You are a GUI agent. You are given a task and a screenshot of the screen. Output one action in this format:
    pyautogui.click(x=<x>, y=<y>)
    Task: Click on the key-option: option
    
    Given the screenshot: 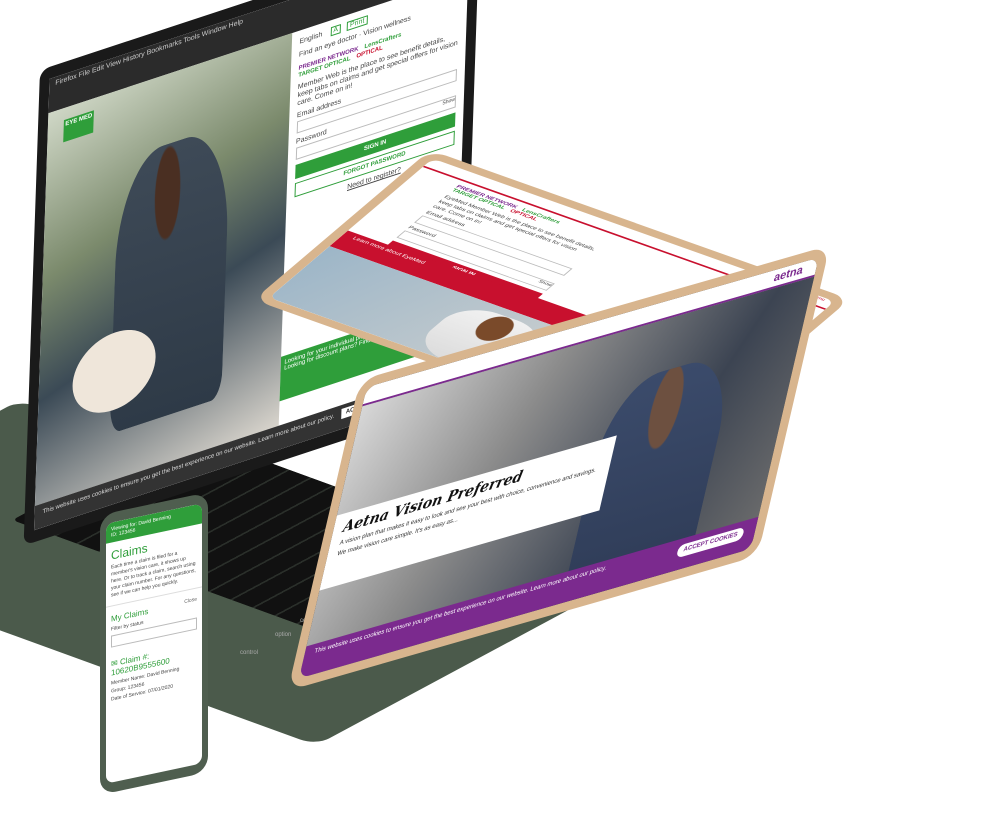 What is the action you would take?
    pyautogui.click(x=283, y=635)
    